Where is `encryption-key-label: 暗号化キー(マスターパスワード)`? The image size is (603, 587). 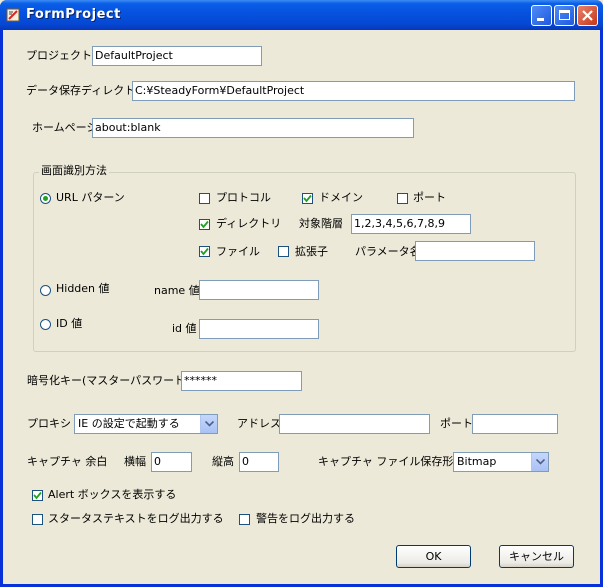
encryption-key-label: 暗号化キー(マスターパスワード) is located at coordinates (108, 380).